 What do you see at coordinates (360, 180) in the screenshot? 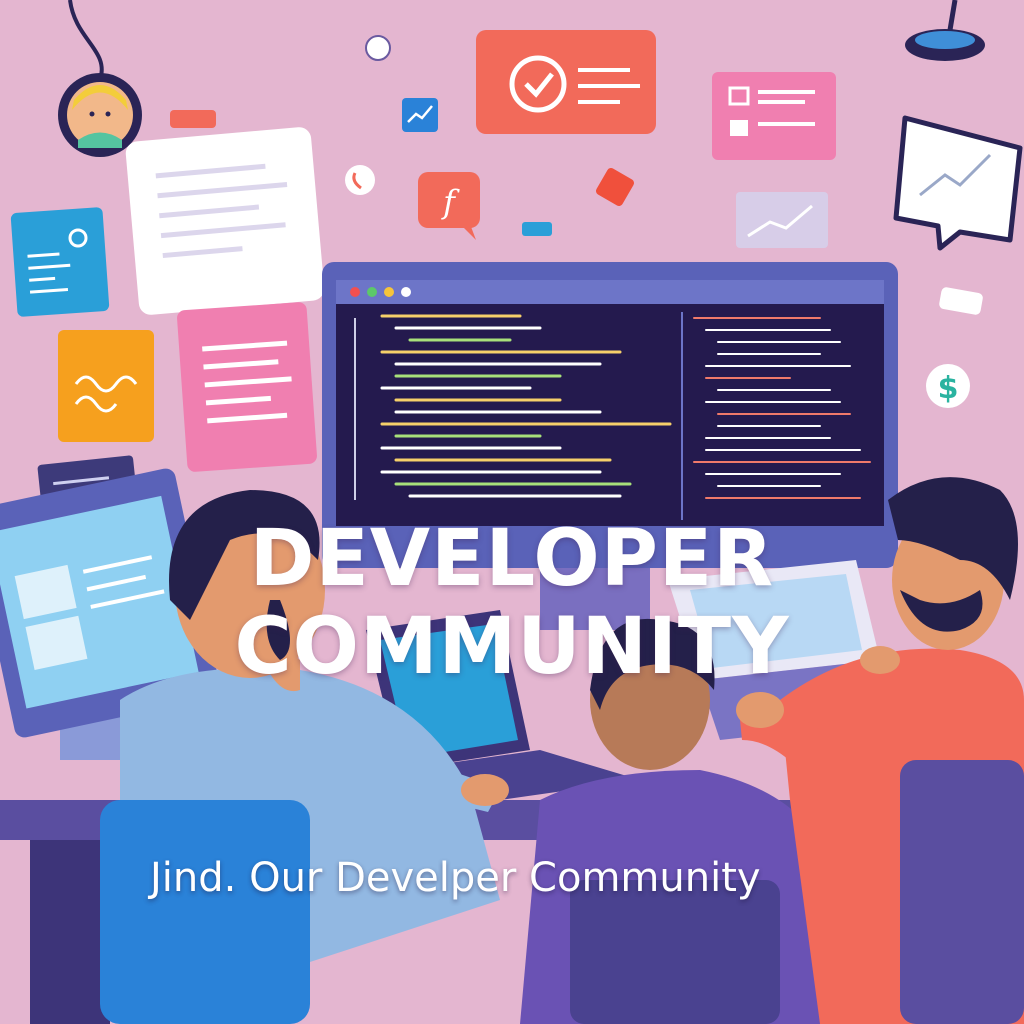
I see `phone-icon` at bounding box center [360, 180].